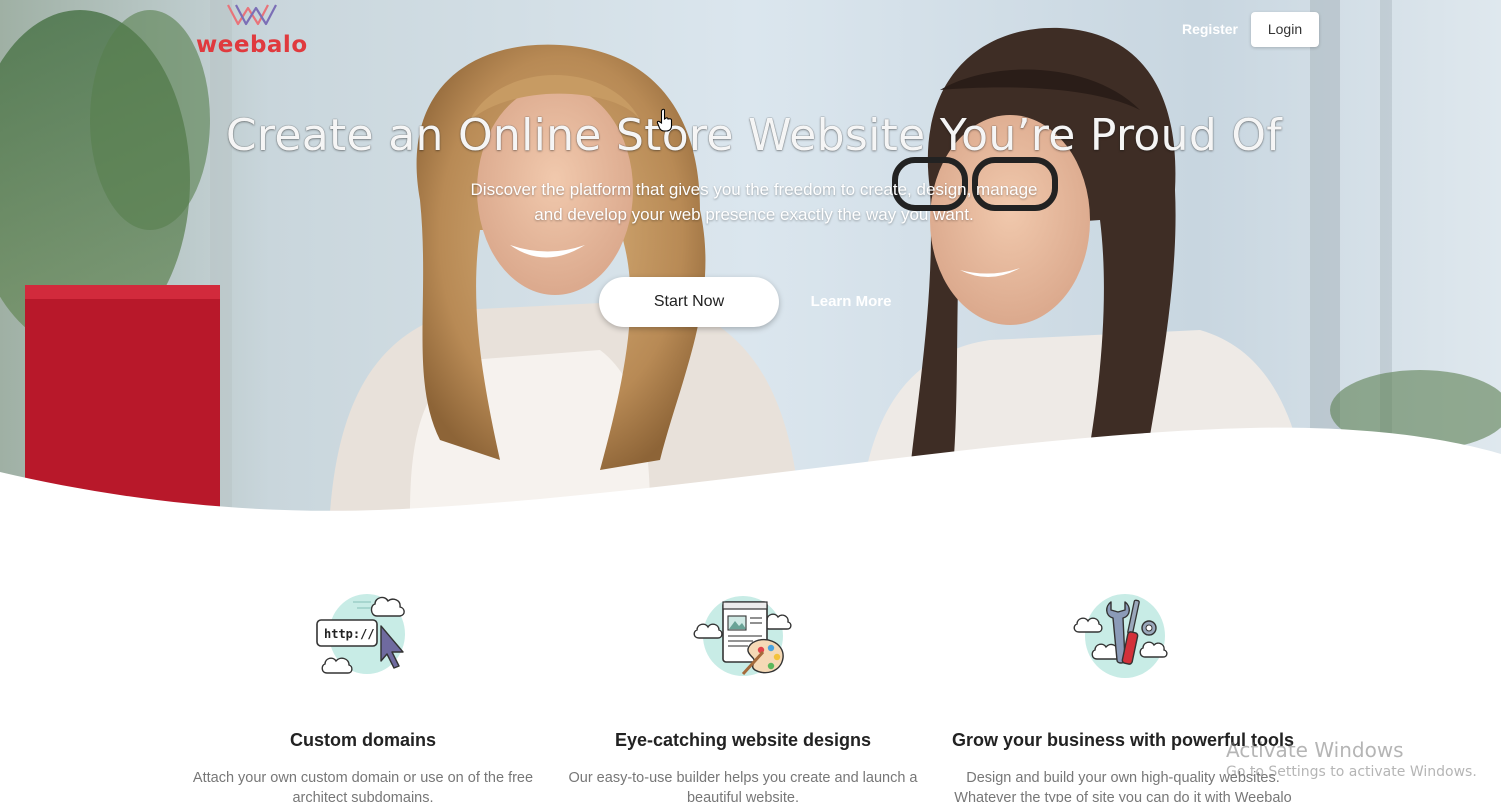 This screenshot has width=1501, height=802. Describe the element at coordinates (743, 740) in the screenshot. I see `feature-title: Eye-catching website designs` at that location.